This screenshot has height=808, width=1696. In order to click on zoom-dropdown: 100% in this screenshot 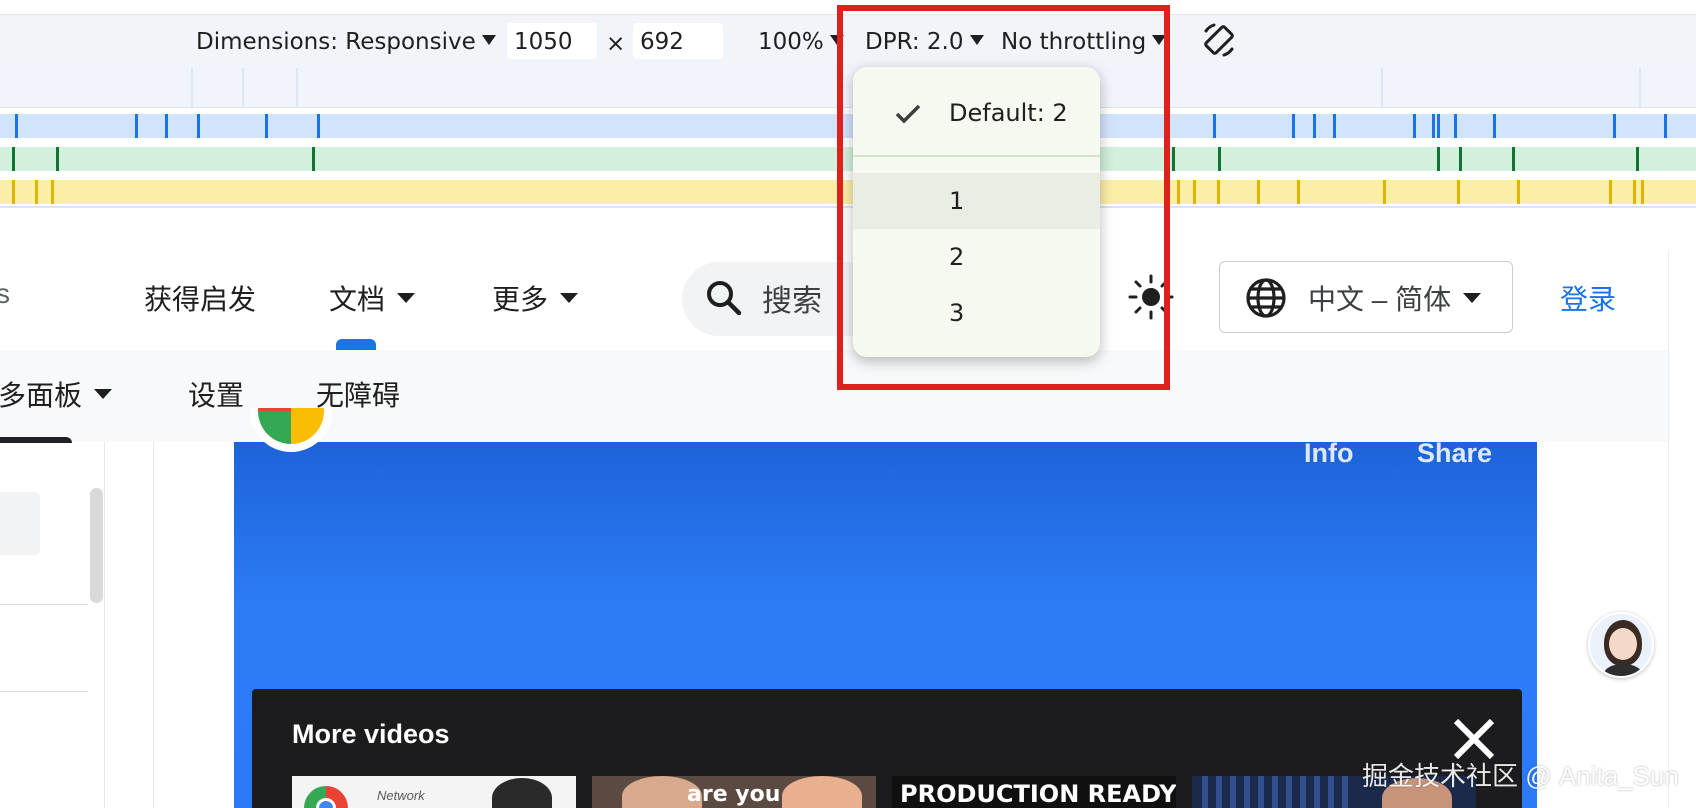, I will do `click(801, 42)`.